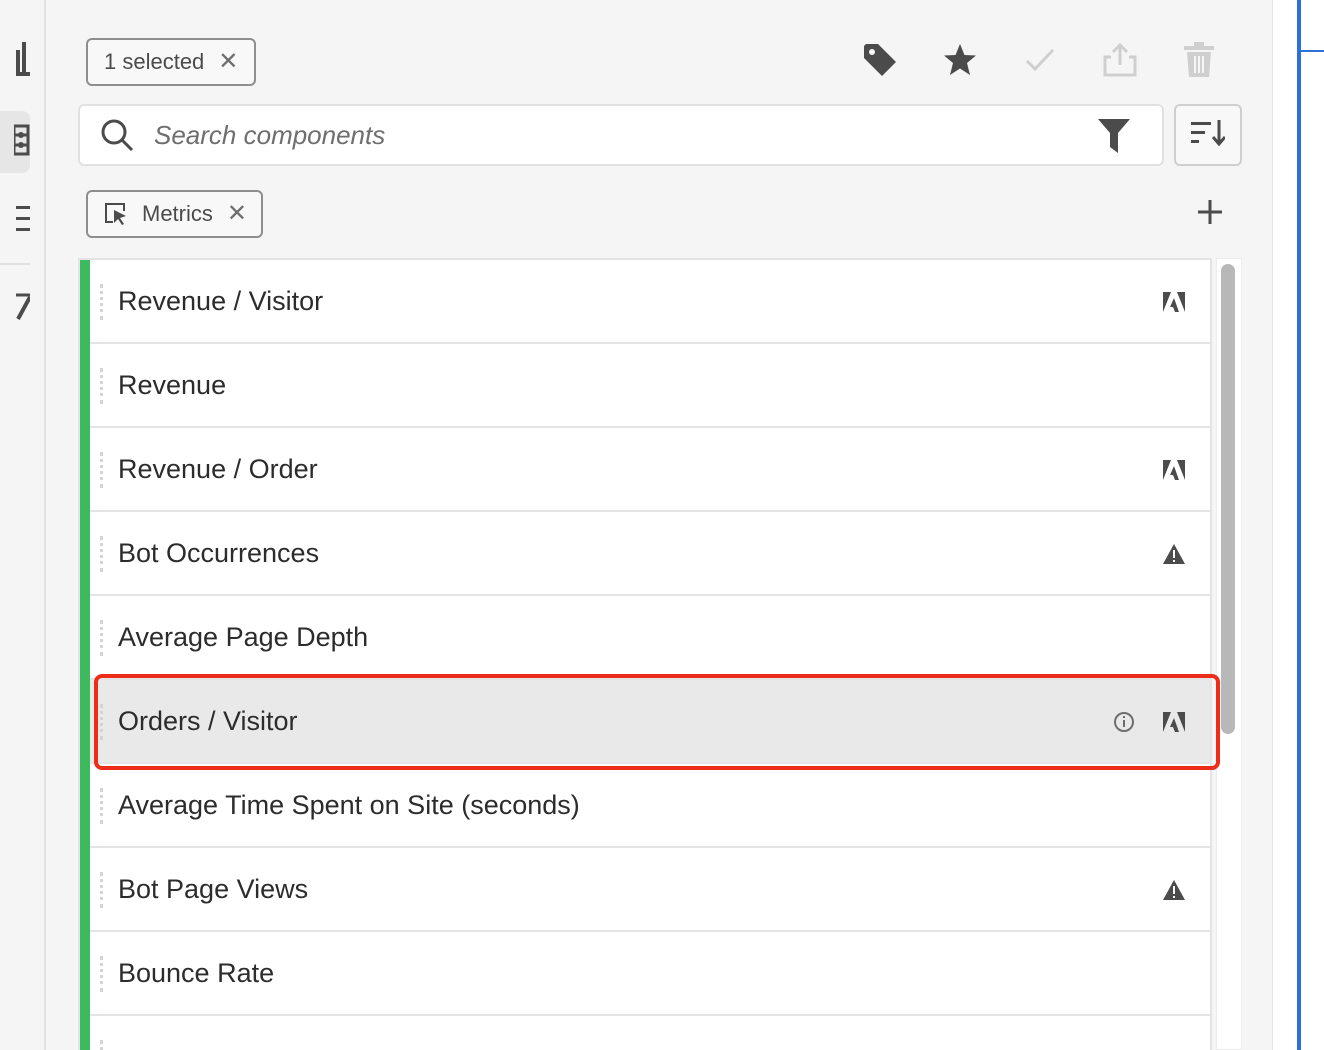 The height and width of the screenshot is (1050, 1324). I want to click on add-button, so click(1210, 214).